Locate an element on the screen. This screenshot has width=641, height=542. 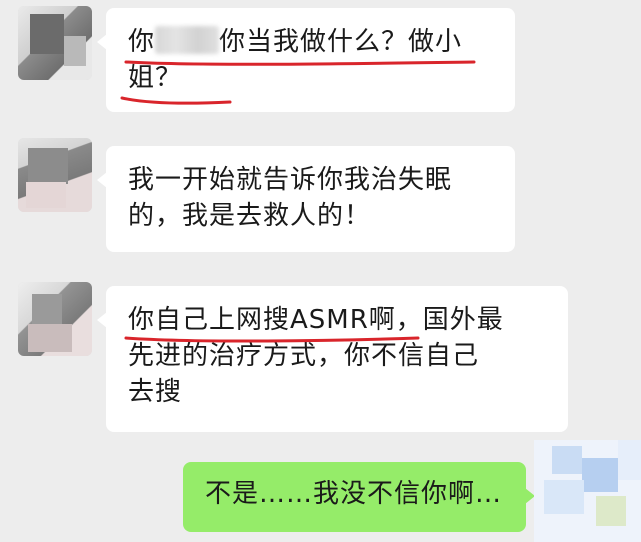
self-avatar is located at coordinates (587, 491).